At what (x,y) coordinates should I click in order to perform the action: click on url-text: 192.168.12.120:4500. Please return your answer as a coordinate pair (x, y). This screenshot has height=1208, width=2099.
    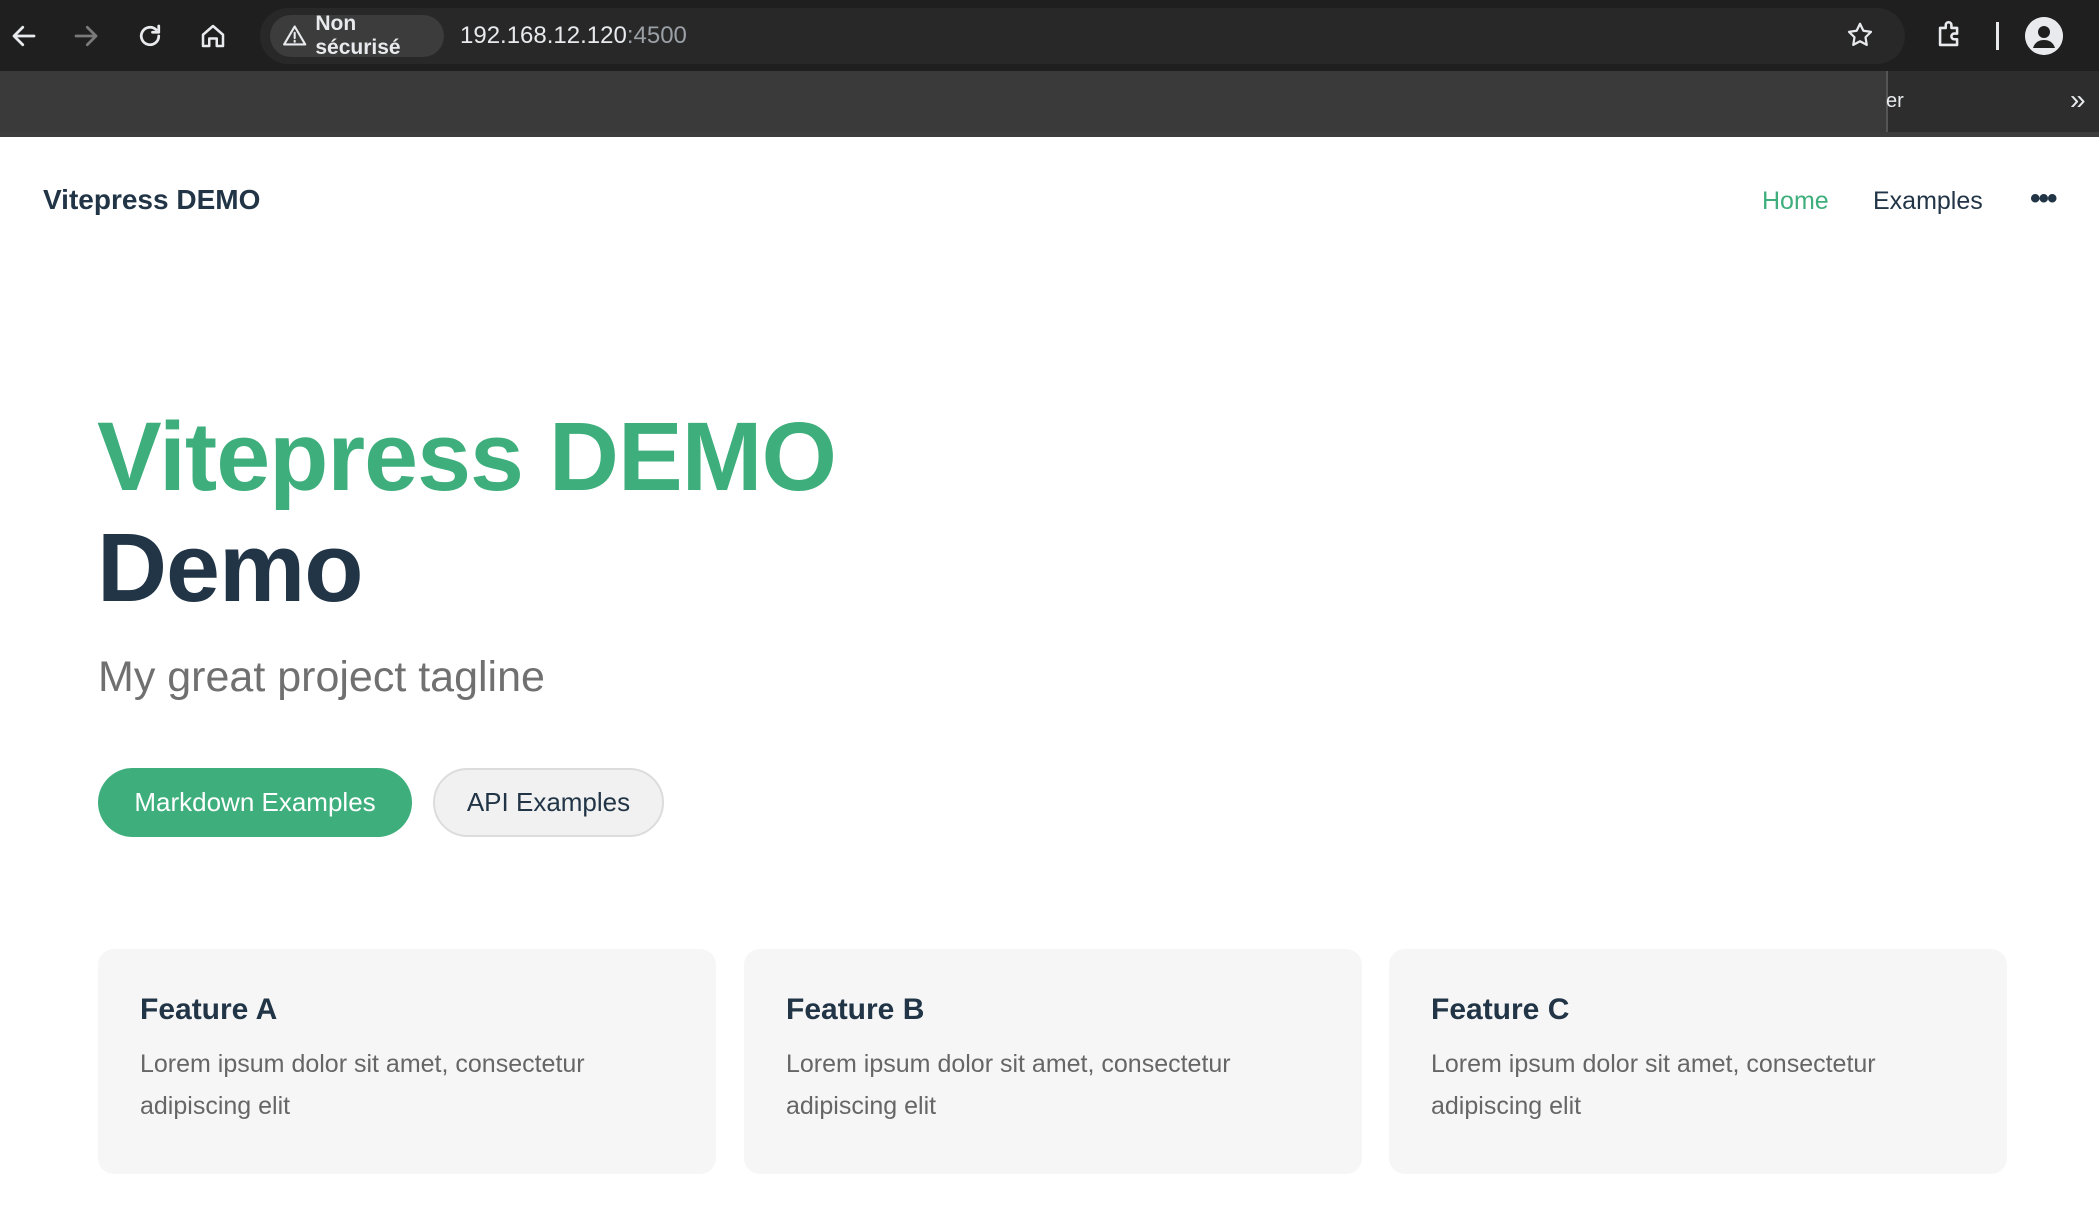
    Looking at the image, I should click on (573, 36).